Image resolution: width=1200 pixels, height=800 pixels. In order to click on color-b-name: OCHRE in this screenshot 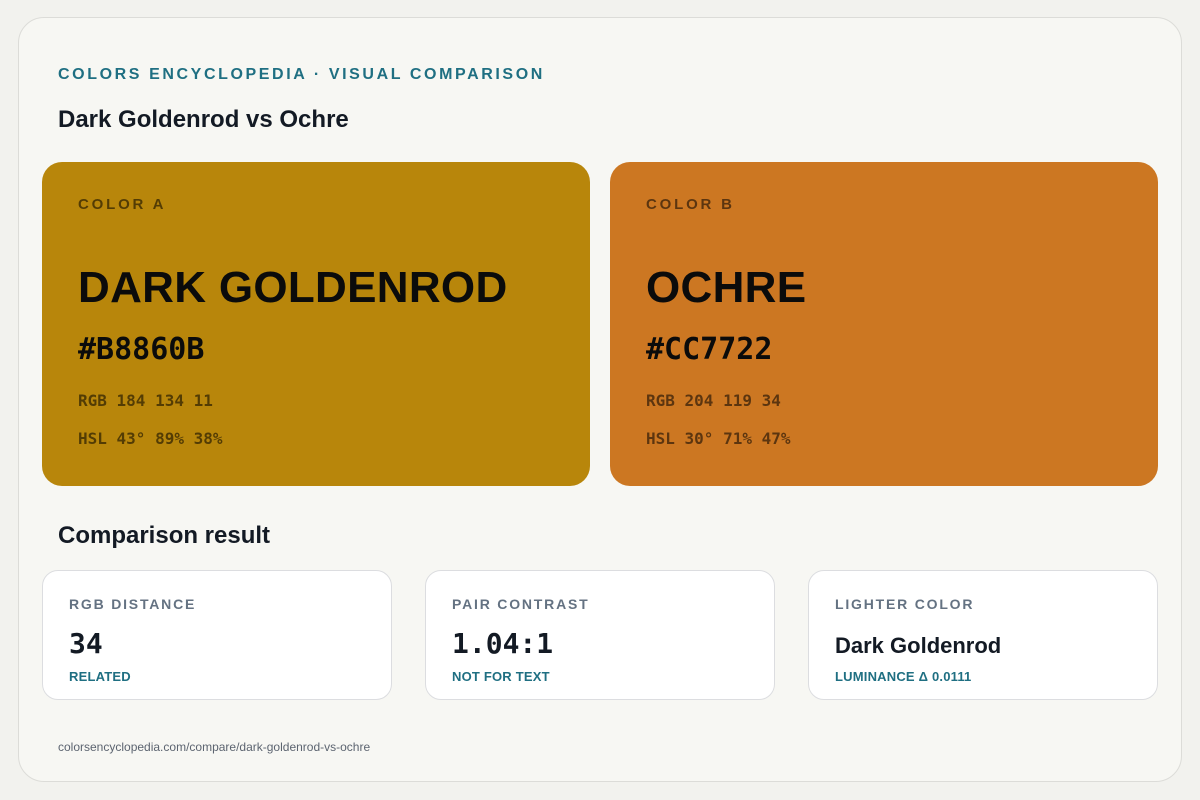, I will do `click(726, 287)`.